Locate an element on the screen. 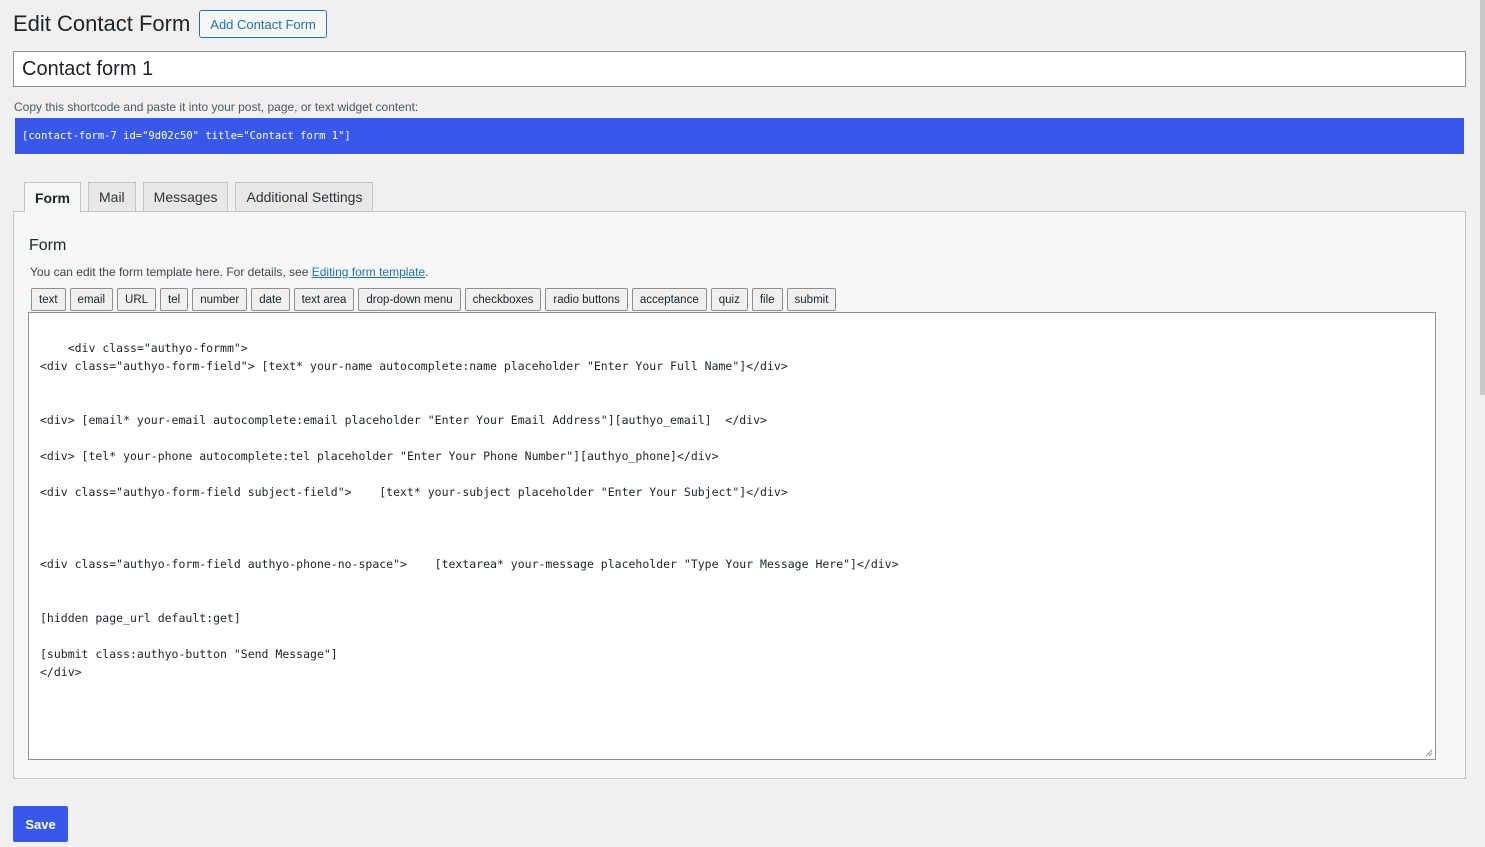  page-header: Edit Contact Form Add Contact Form is located at coordinates (170, 24).